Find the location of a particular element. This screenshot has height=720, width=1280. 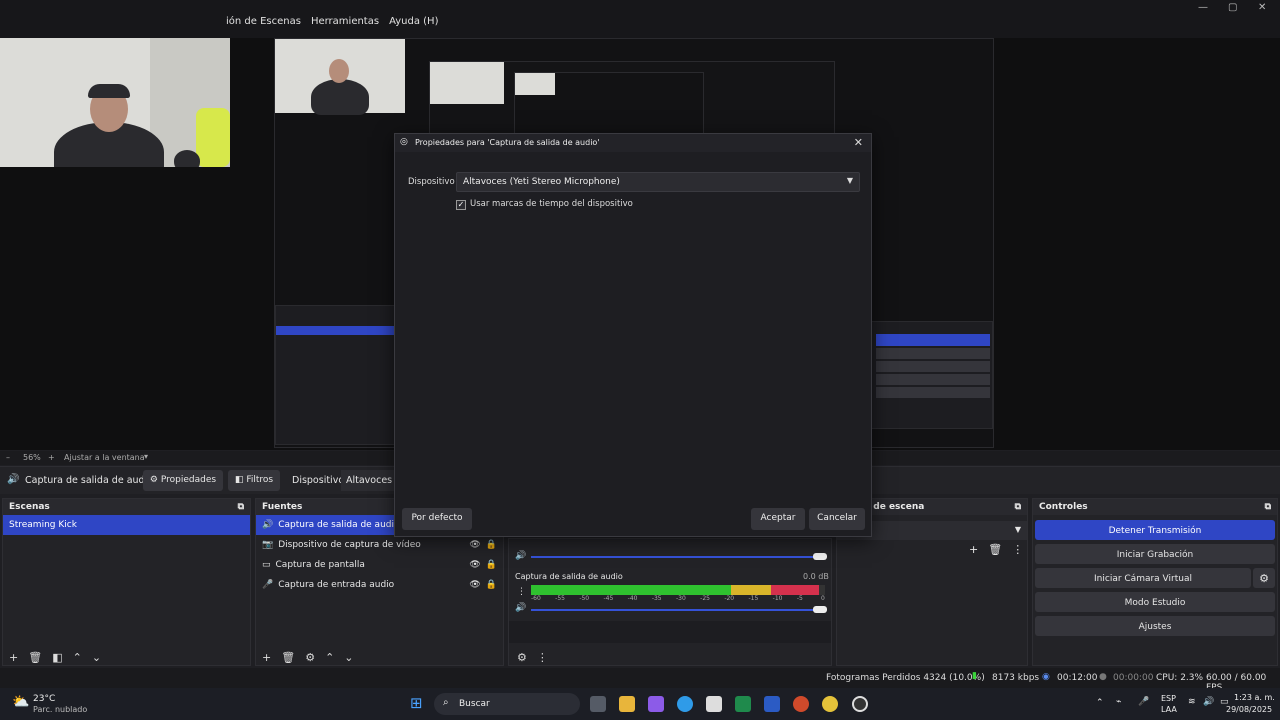

obs-icon is located at coordinates (860, 704).